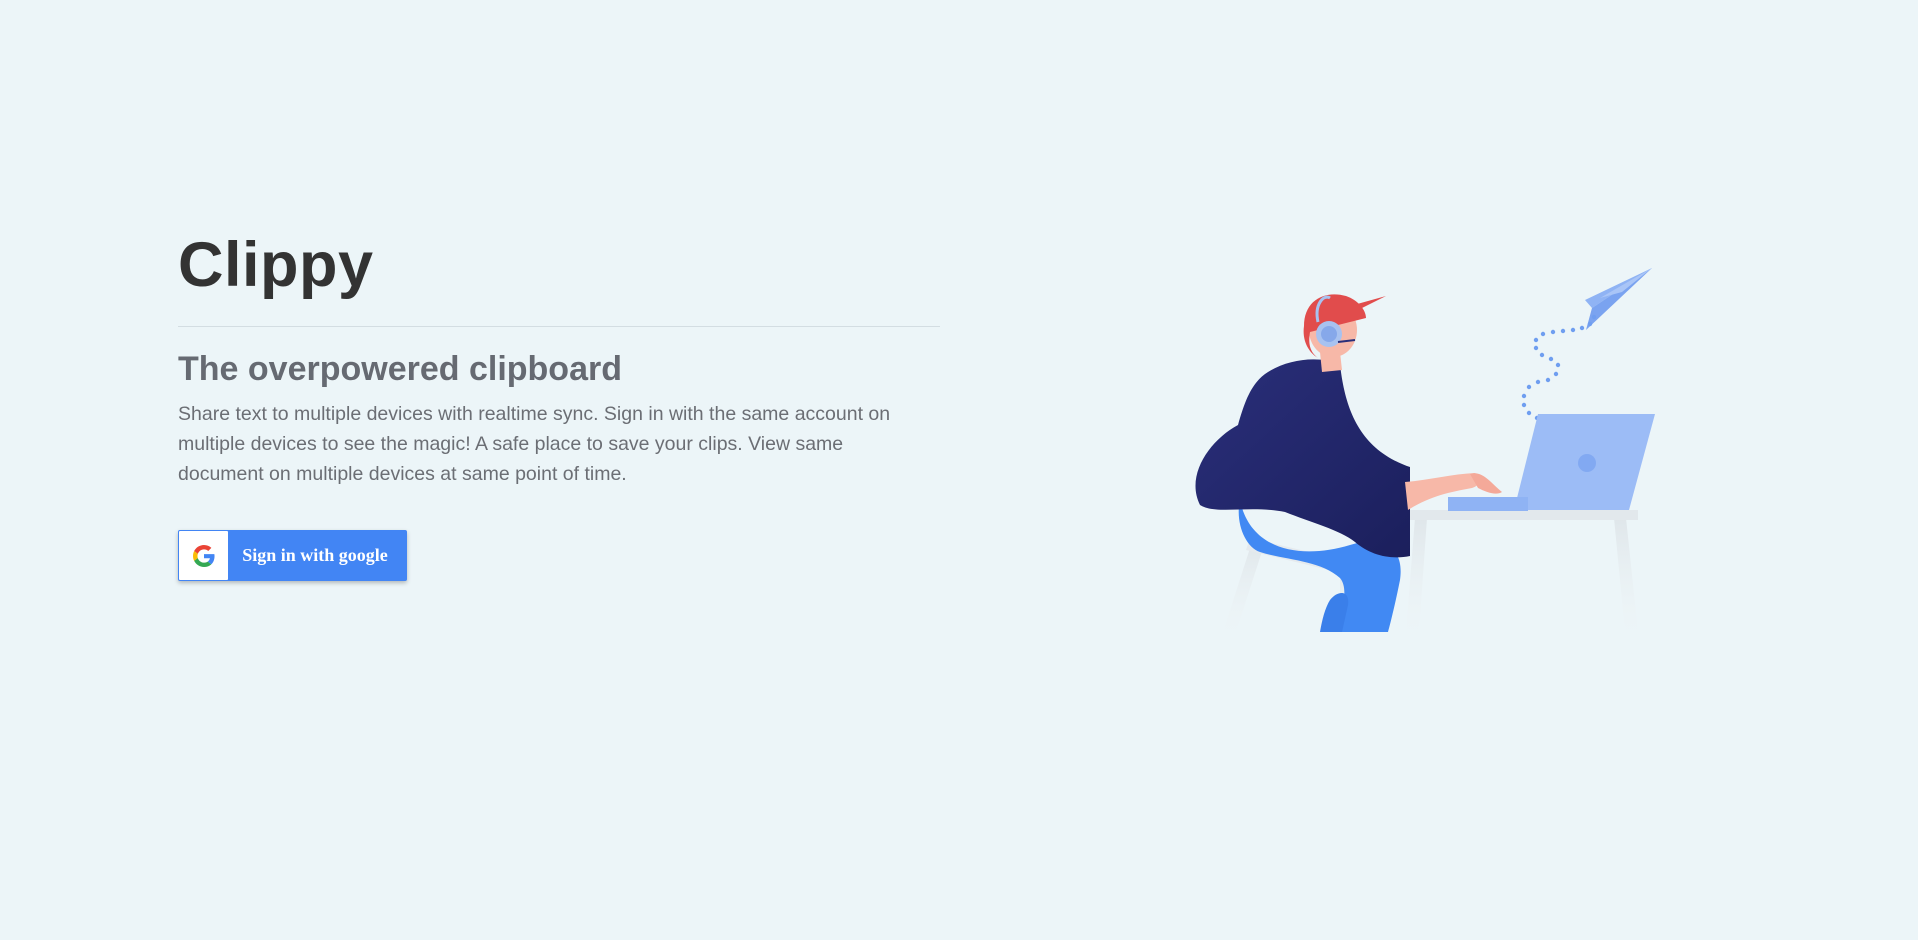 The image size is (1918, 940). I want to click on table, so click(1518, 571).